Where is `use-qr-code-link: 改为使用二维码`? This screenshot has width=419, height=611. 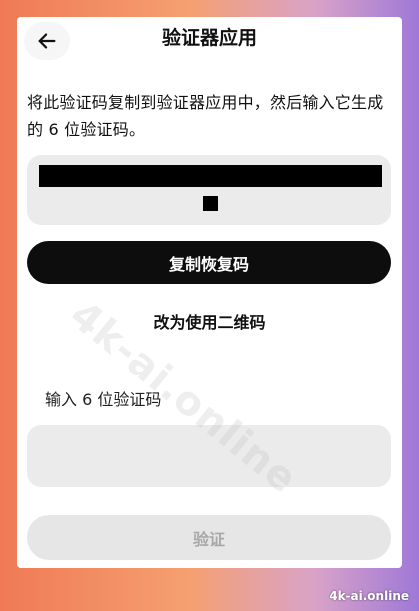
use-qr-code-link: 改为使用二维码 is located at coordinates (209, 321).